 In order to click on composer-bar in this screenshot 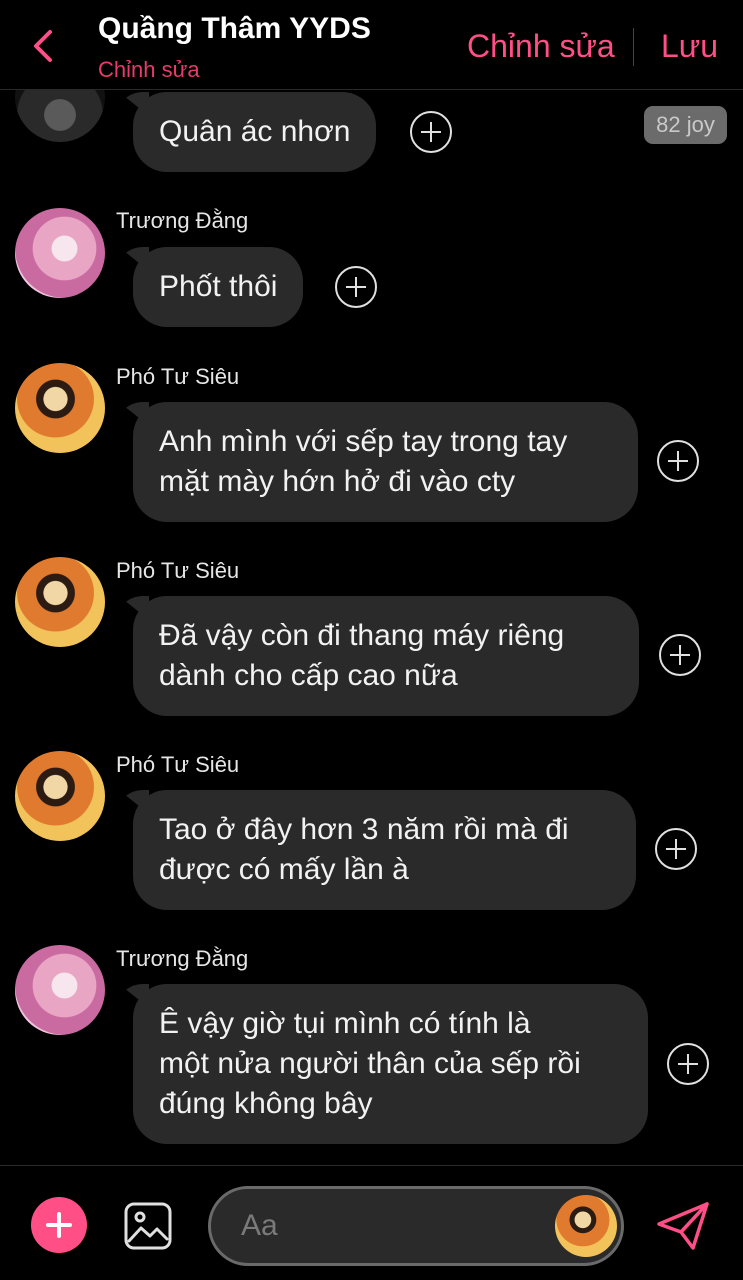, I will do `click(371, 1222)`.